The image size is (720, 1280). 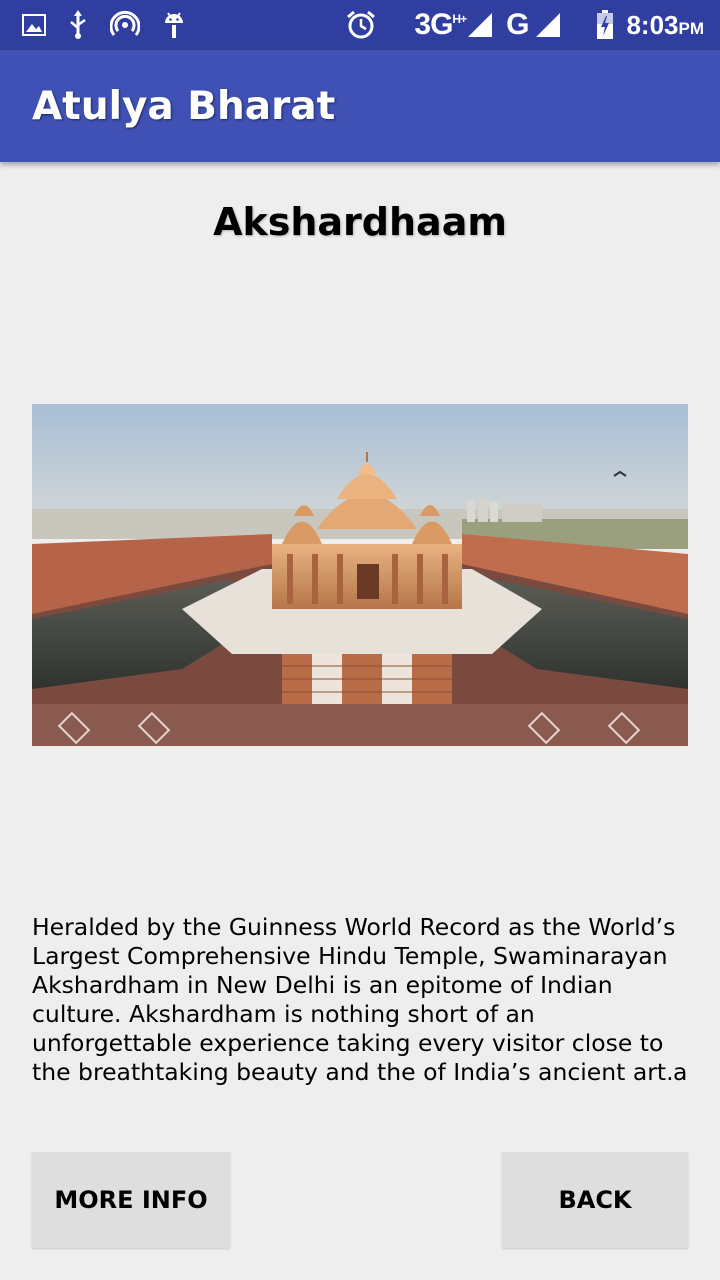 What do you see at coordinates (125, 25) in the screenshot?
I see `hotspot-icon` at bounding box center [125, 25].